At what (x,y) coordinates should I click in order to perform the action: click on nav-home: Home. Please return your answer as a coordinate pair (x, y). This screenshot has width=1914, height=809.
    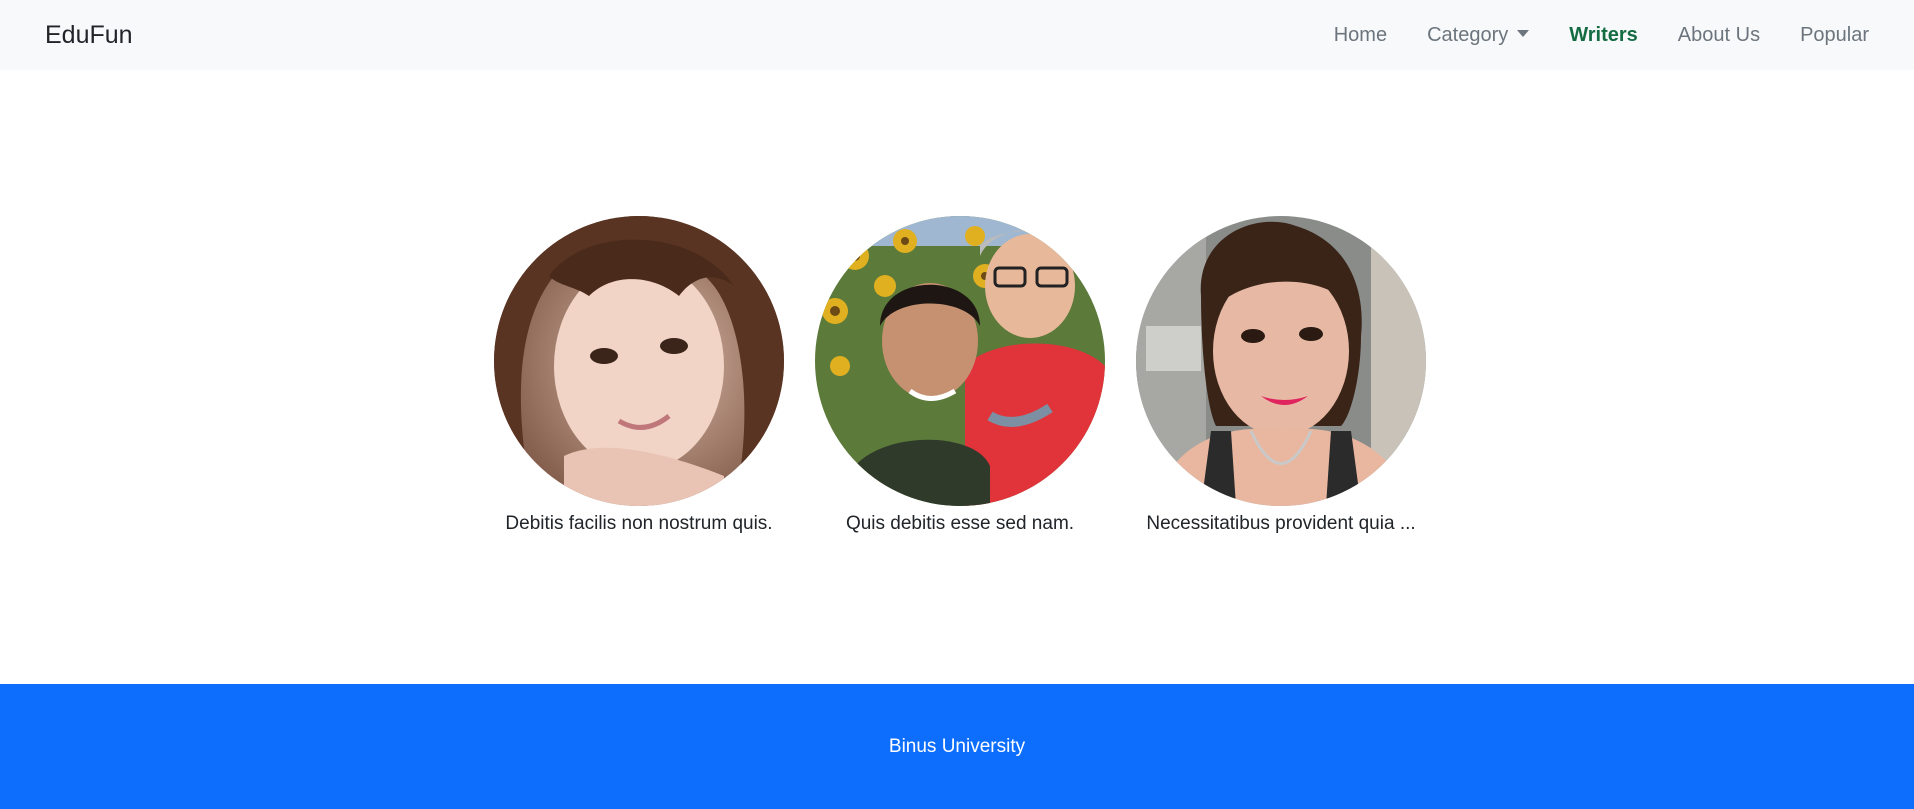
    Looking at the image, I should click on (1360, 35).